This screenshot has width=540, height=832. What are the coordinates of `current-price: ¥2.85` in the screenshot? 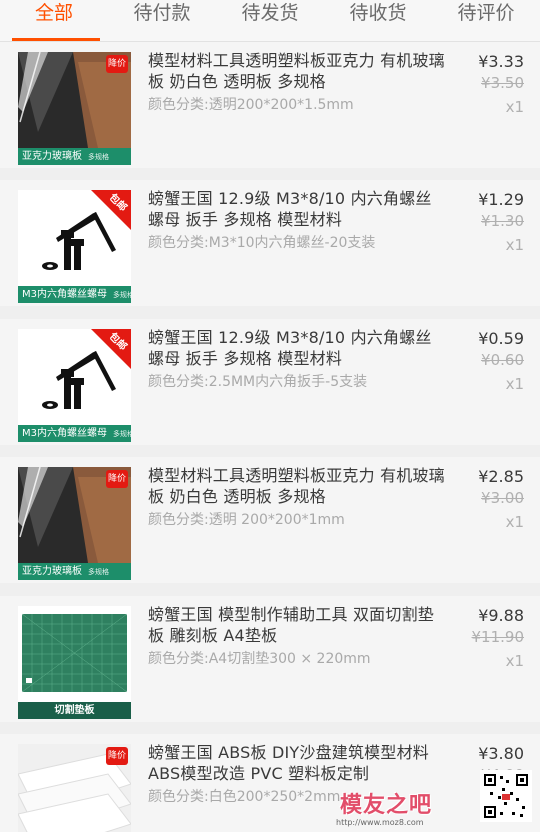 It's located at (501, 476).